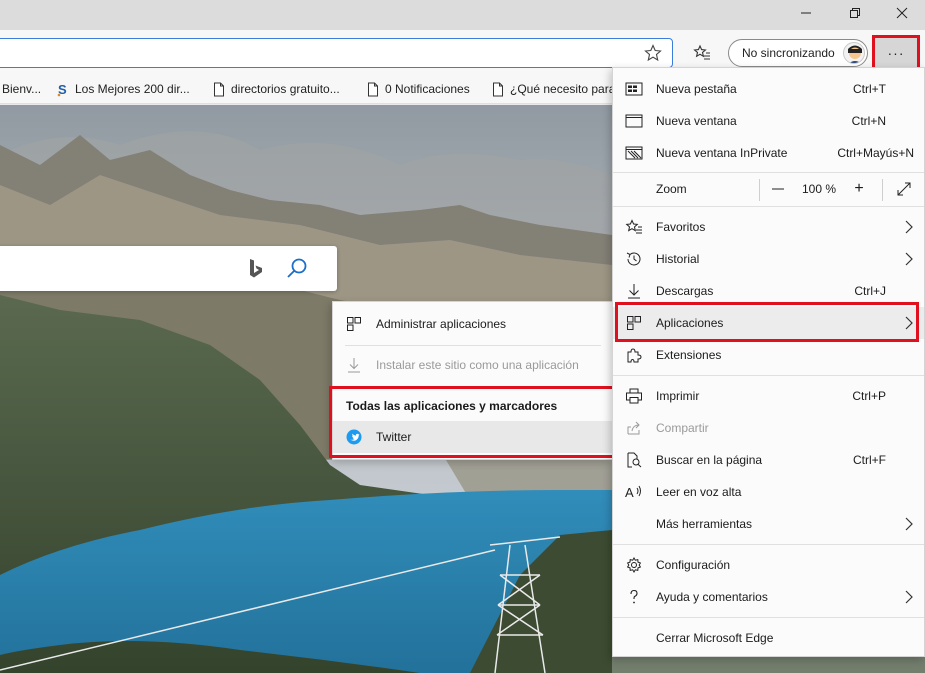 The width and height of the screenshot is (925, 673). What do you see at coordinates (634, 460) in the screenshot?
I see `find-in-page-icon` at bounding box center [634, 460].